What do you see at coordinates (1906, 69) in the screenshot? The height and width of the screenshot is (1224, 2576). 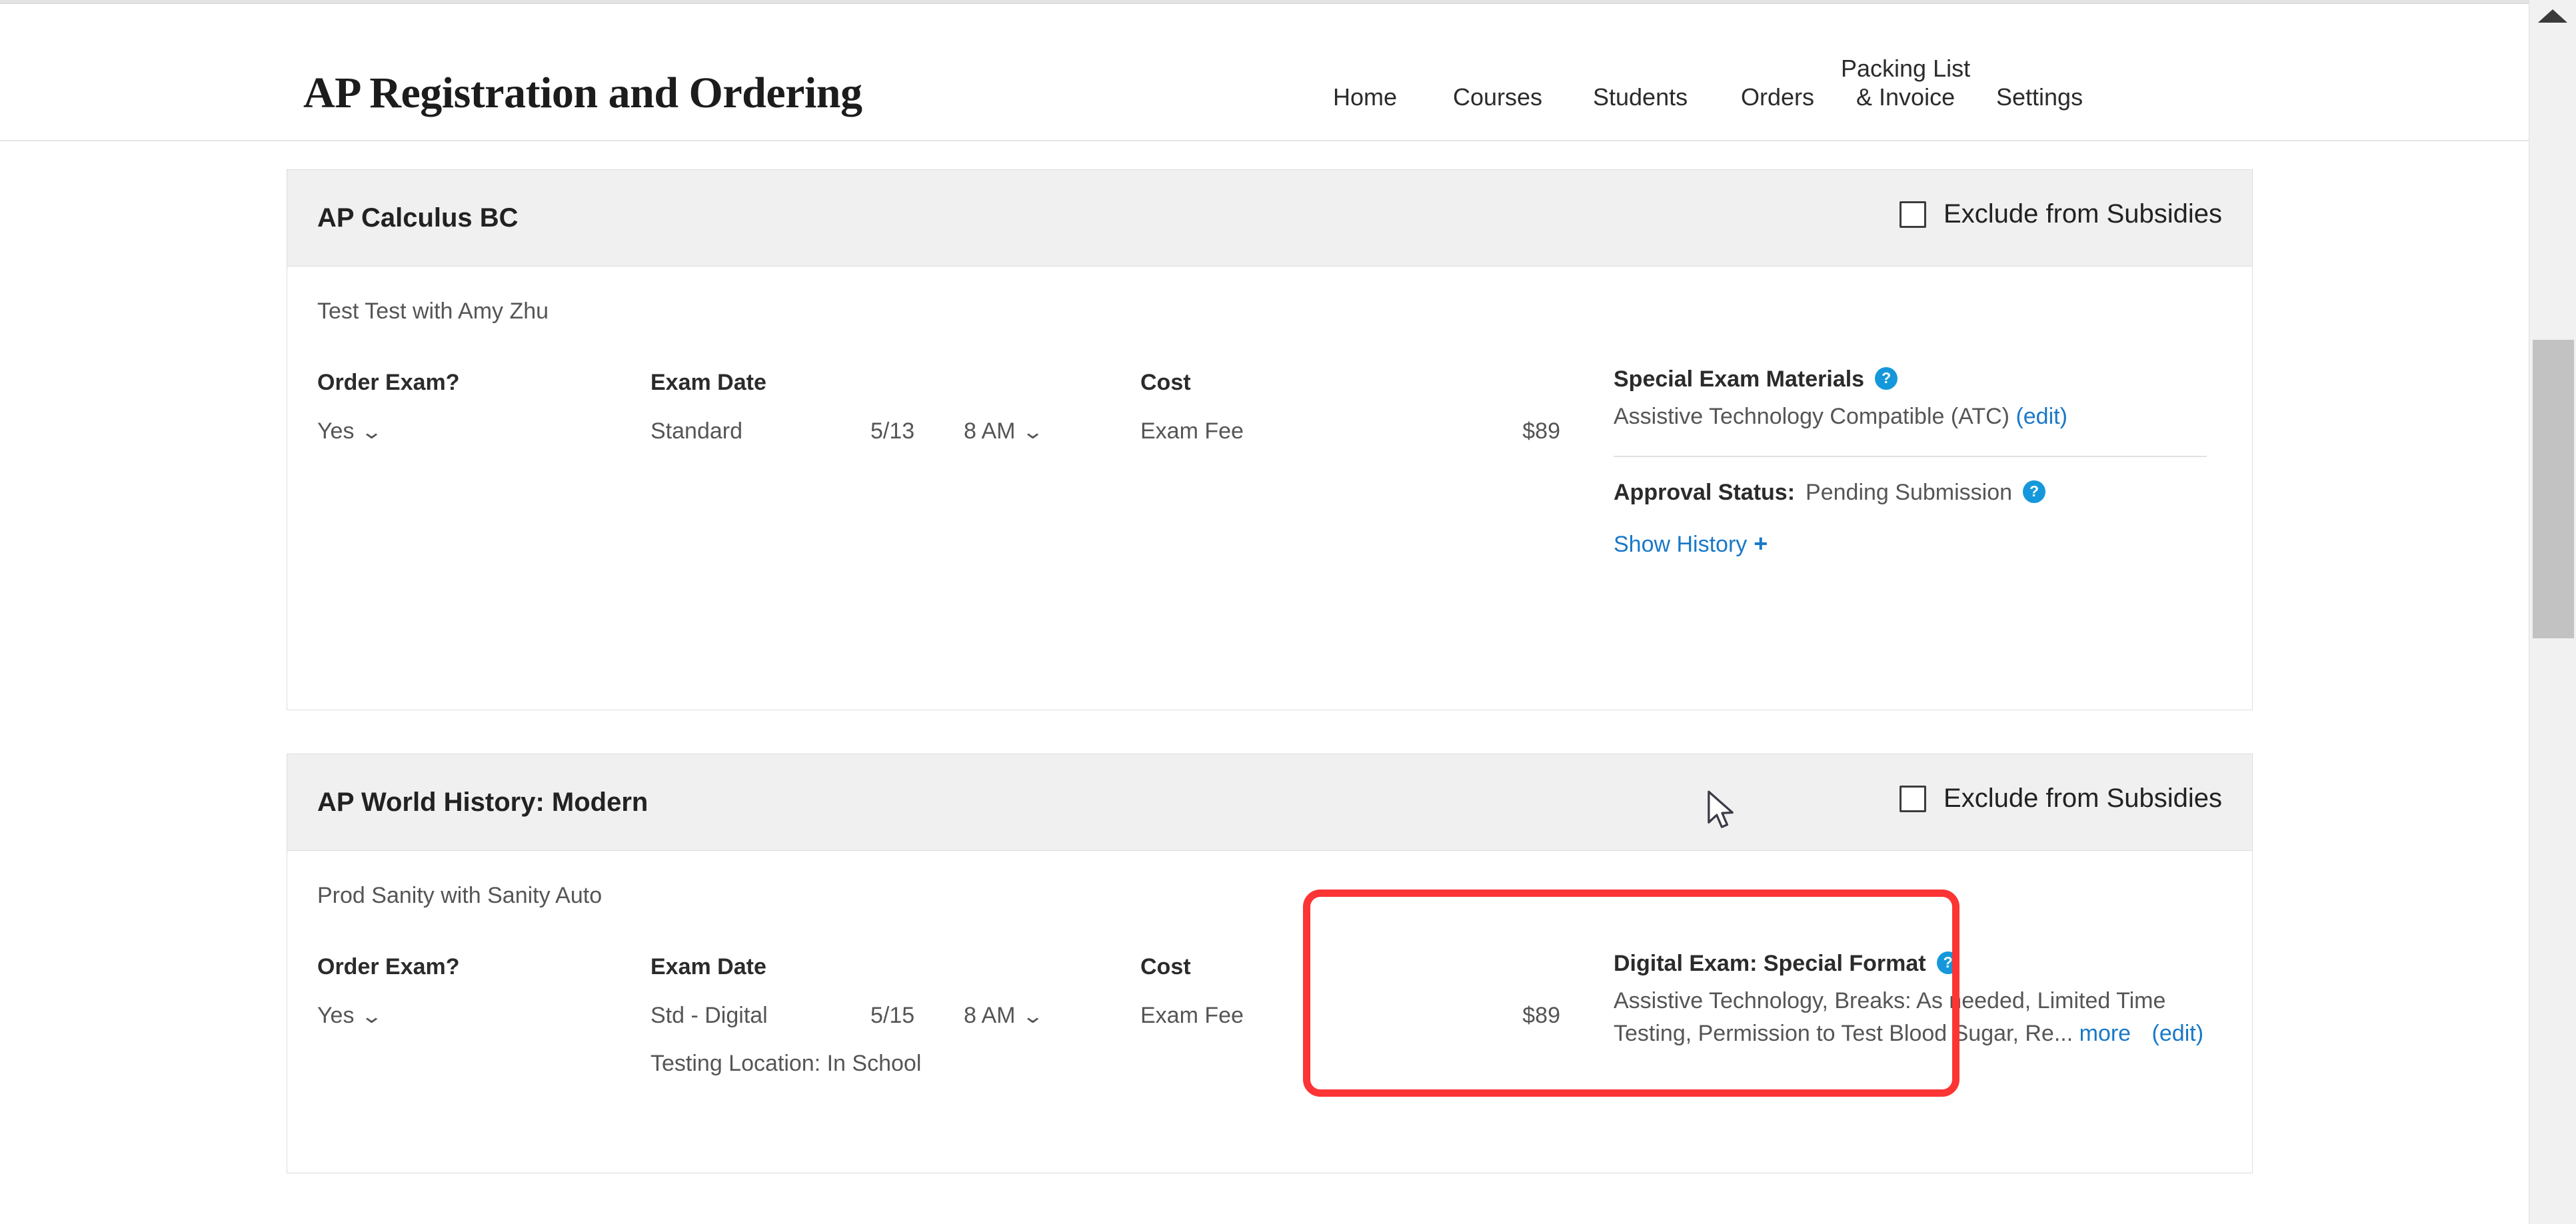 I see `nav-item-packing-list-line1: Packing List` at bounding box center [1906, 69].